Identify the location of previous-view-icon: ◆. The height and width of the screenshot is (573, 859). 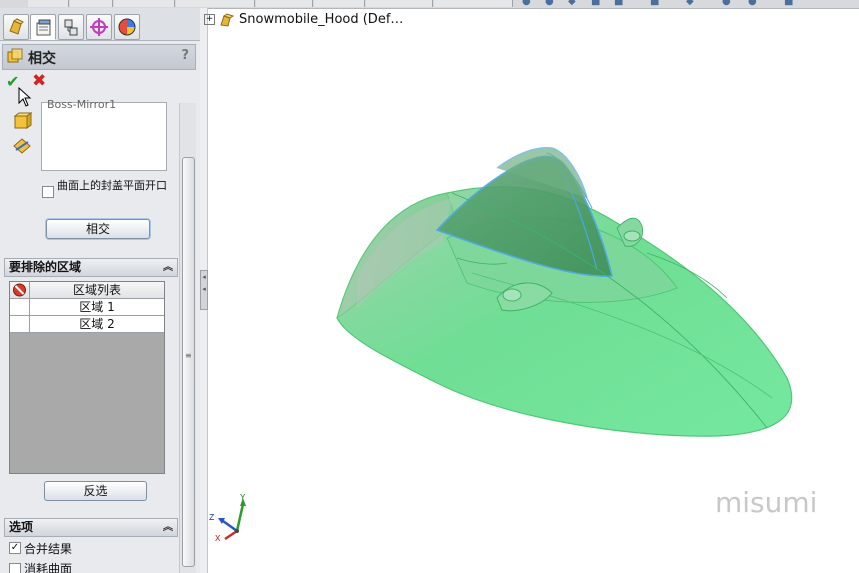
(572, 3).